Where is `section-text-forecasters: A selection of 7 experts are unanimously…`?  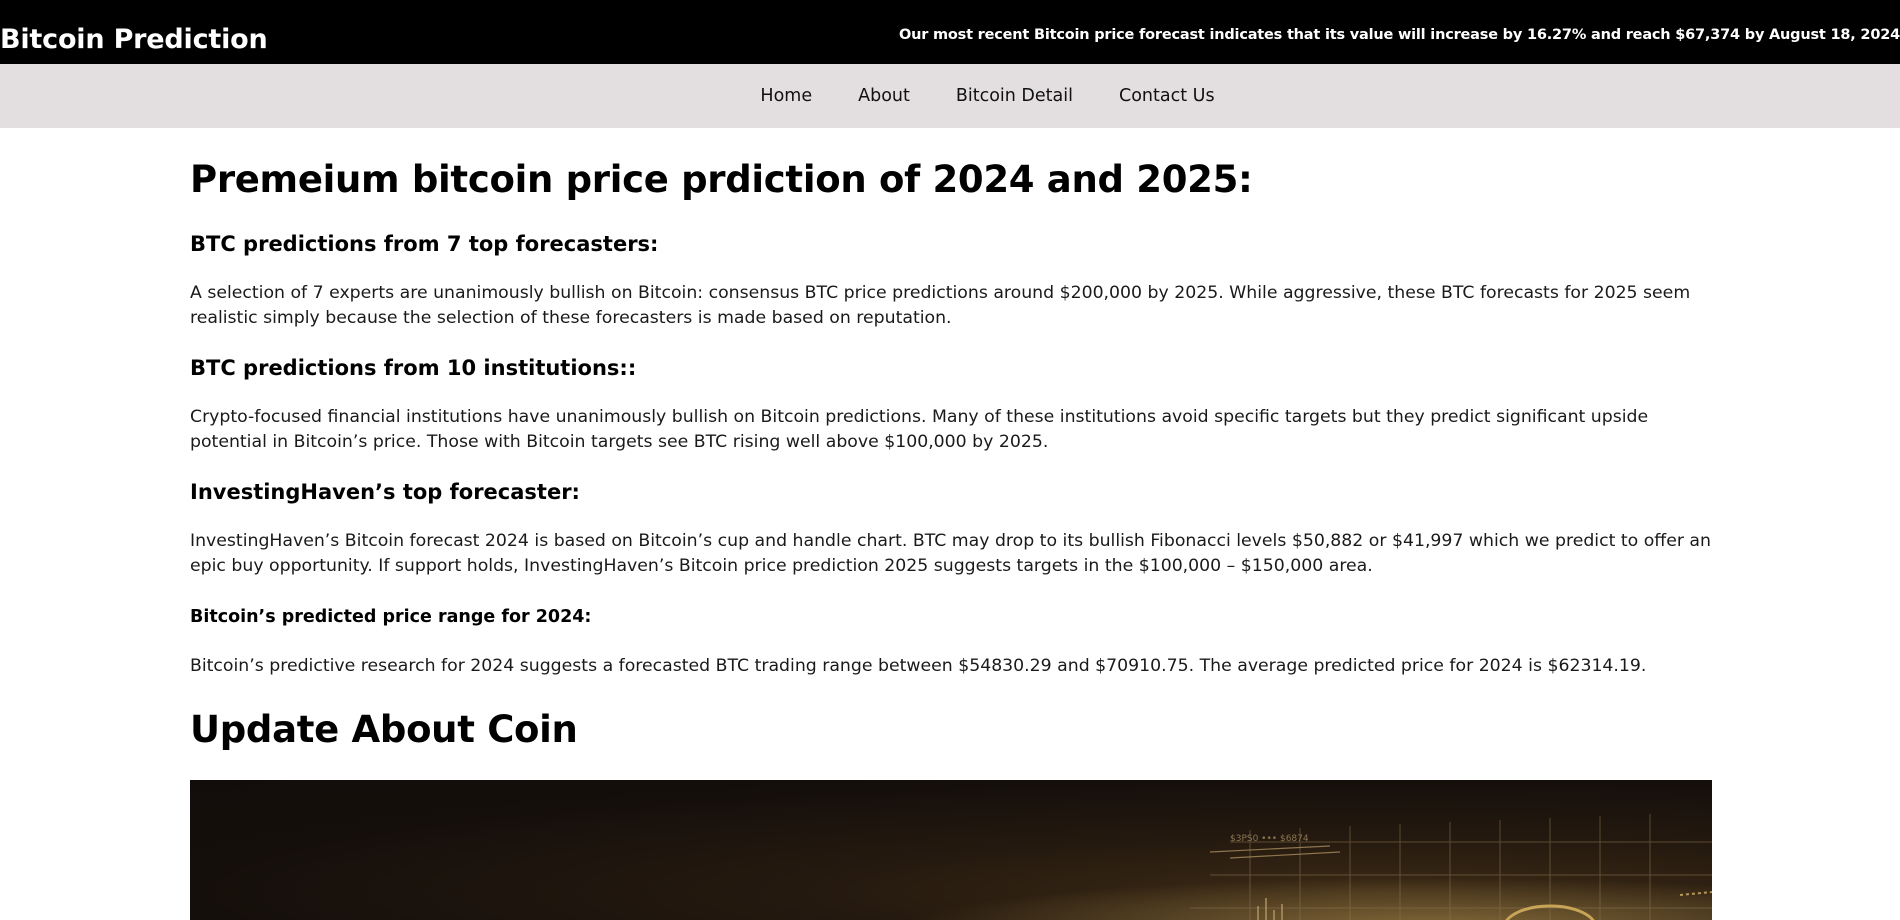
section-text-forecasters: A selection of 7 experts are unanimously… is located at coordinates (940, 305).